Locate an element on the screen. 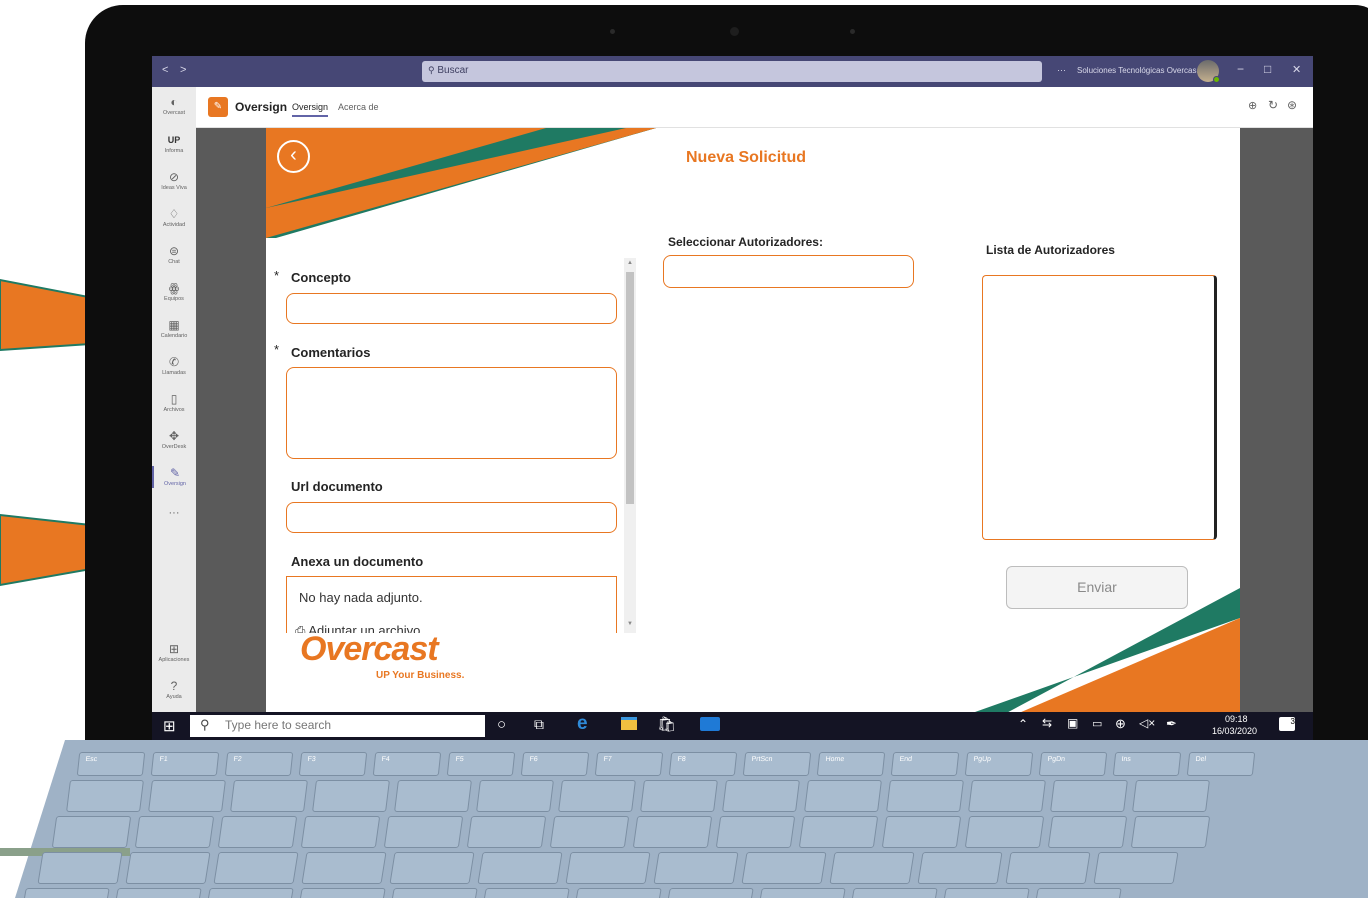 This screenshot has width=1368, height=898. keyboard-key-f1: F1 is located at coordinates (185, 764).